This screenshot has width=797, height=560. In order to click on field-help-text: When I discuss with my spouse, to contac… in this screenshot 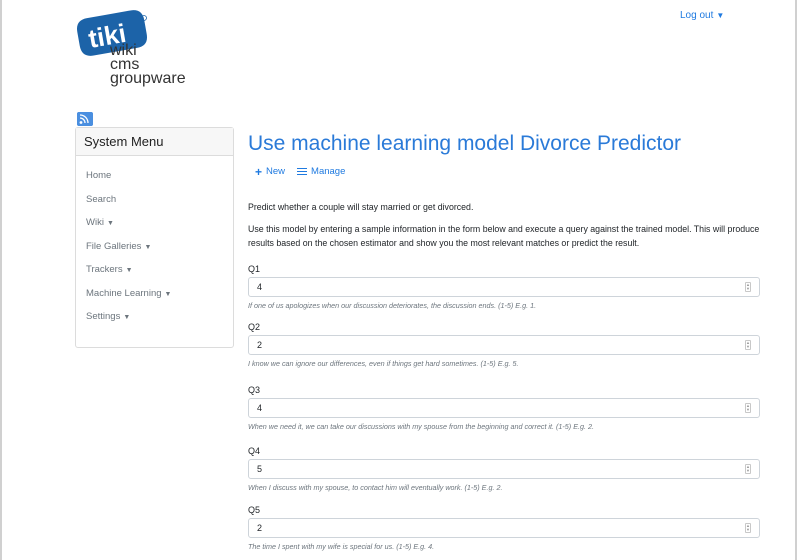, I will do `click(375, 487)`.